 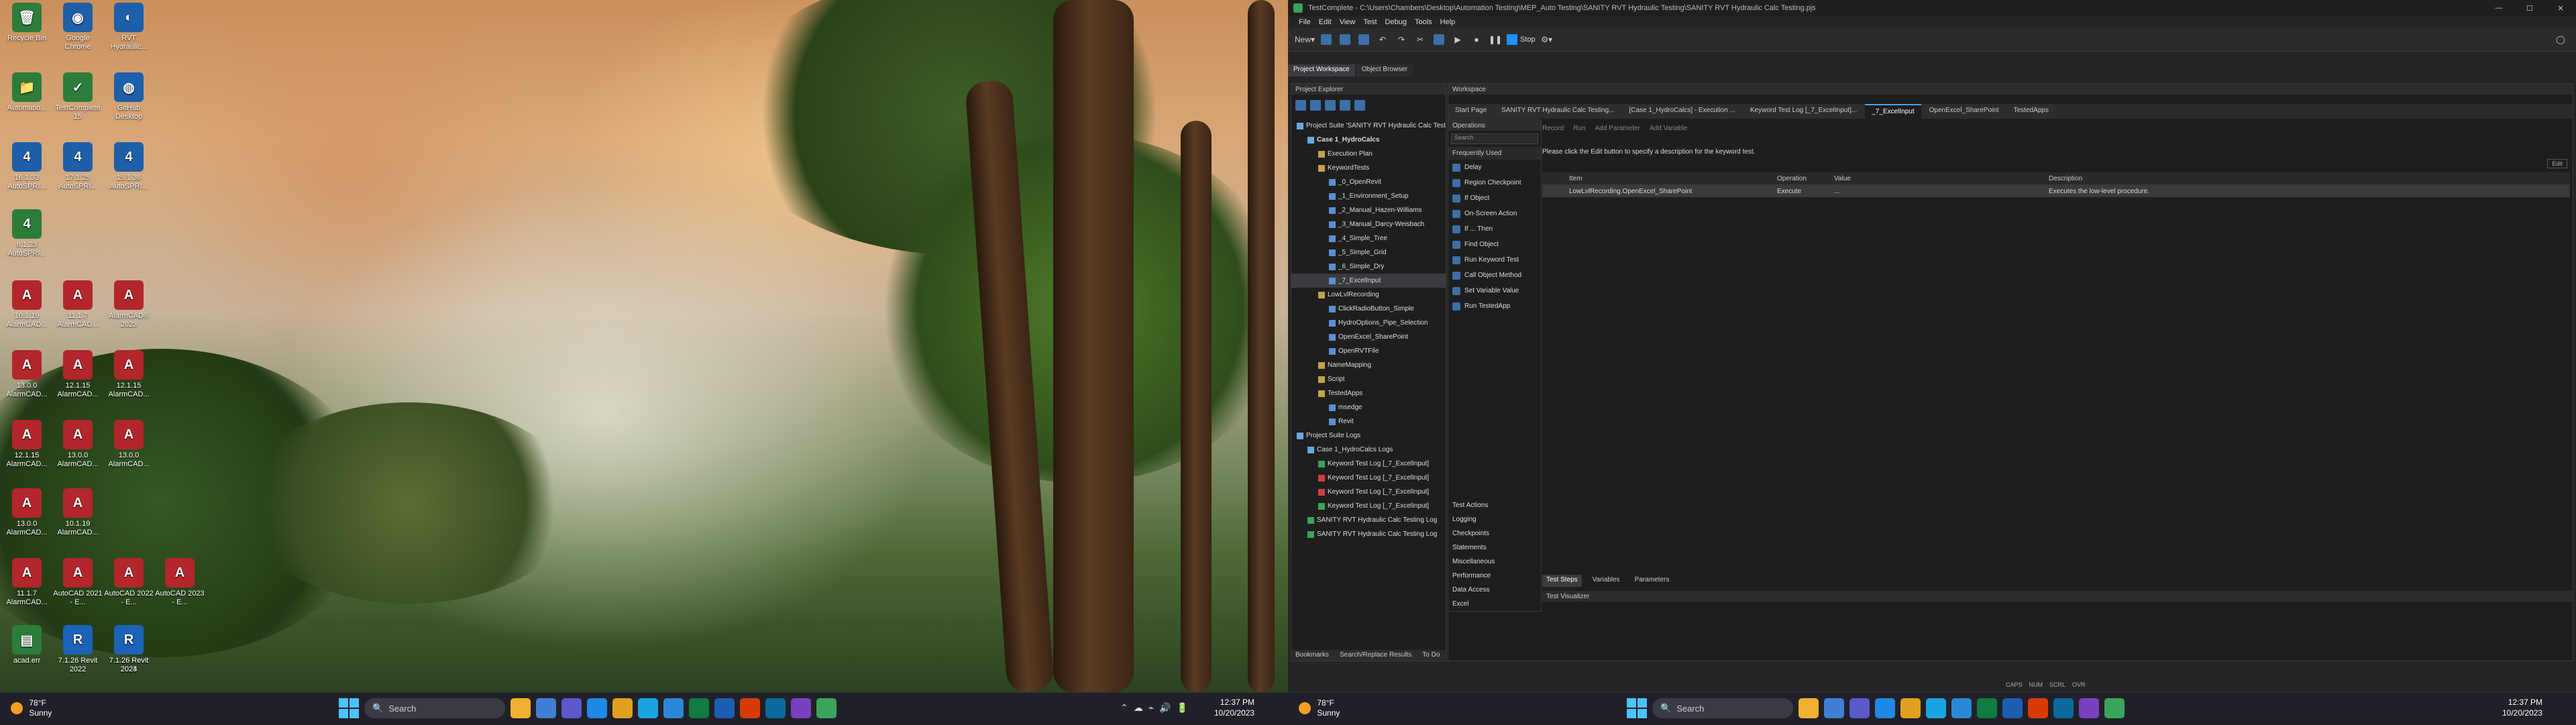 I want to click on col-value: Value, so click(x=1941, y=178).